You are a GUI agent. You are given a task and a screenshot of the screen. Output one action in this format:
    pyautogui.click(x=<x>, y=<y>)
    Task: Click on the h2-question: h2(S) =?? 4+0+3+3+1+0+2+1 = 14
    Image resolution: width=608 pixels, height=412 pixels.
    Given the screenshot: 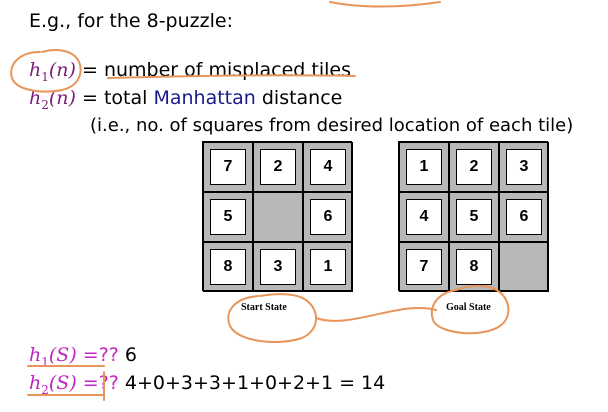 What is the action you would take?
    pyautogui.click(x=207, y=384)
    